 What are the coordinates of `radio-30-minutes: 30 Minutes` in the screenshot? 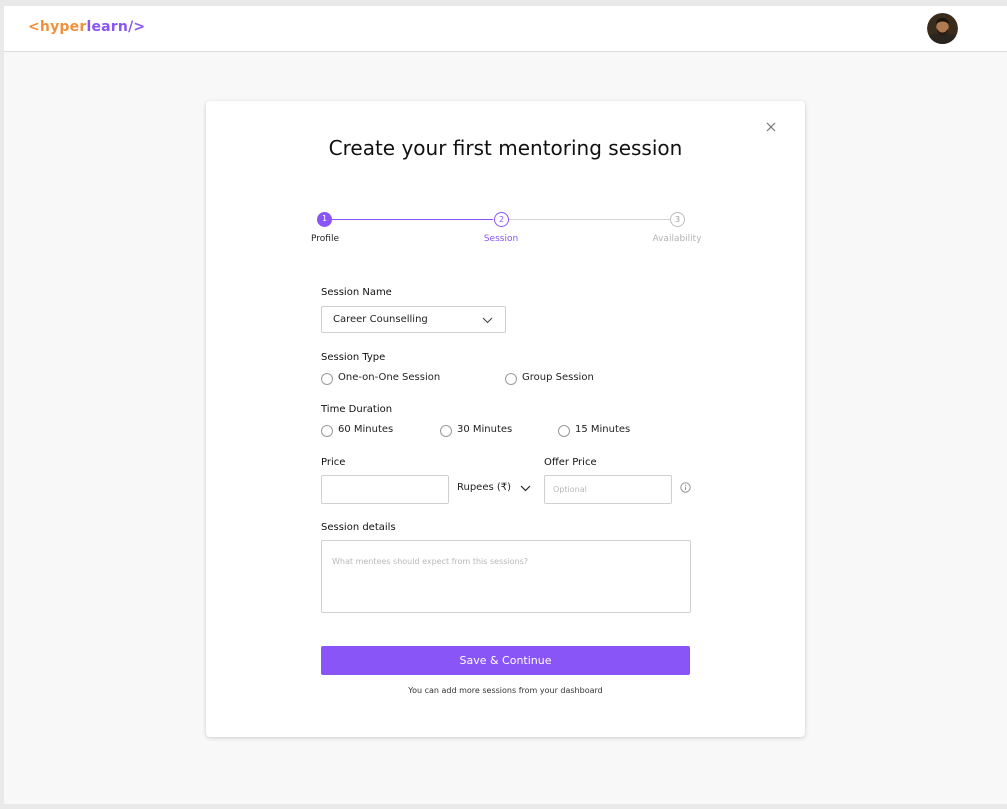 It's located at (480, 431).